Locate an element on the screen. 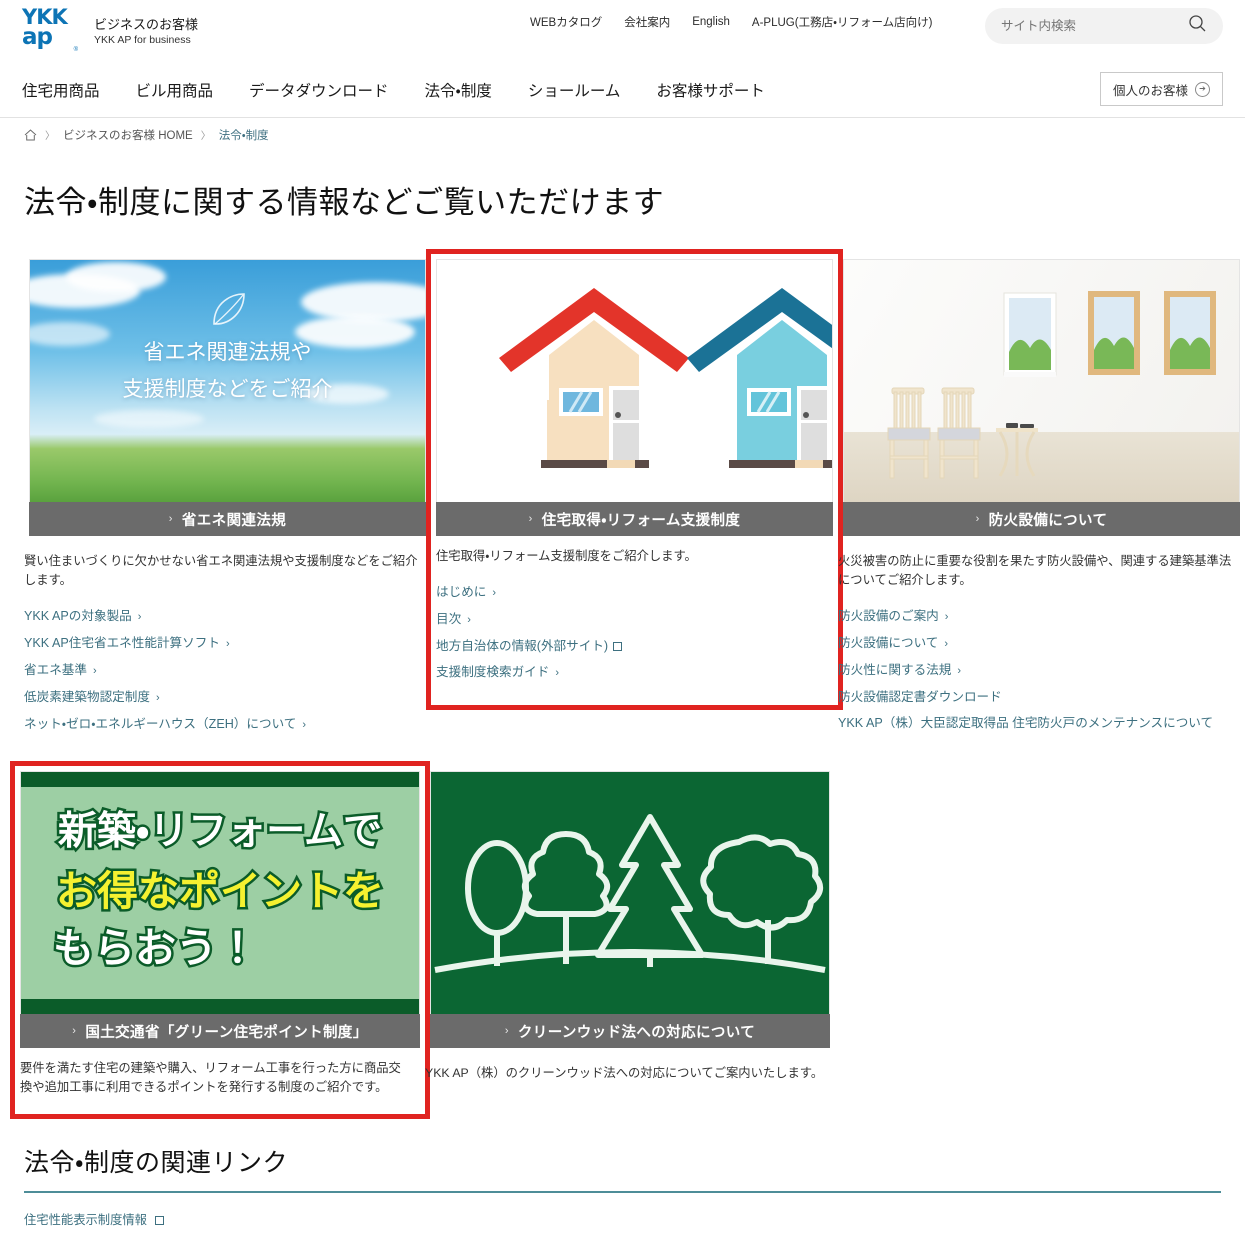 This screenshot has height=1245, width=1245. nav-item-showroom: ショールーム is located at coordinates (574, 90).